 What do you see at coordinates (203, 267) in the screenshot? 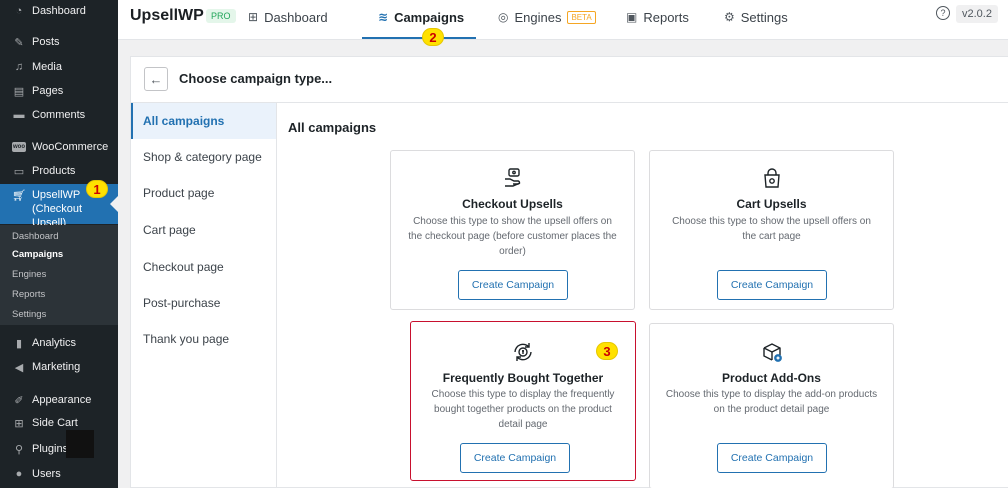
I see `category-checkout-page: Checkout page` at bounding box center [203, 267].